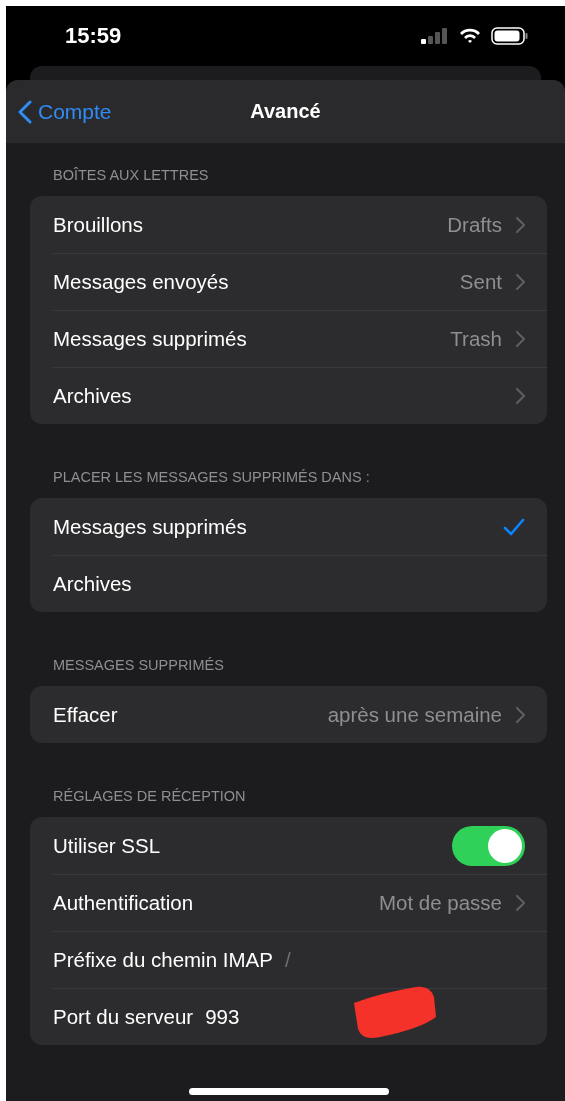  Describe the element at coordinates (414, 714) in the screenshot. I see `row-value: après une semaine` at that location.